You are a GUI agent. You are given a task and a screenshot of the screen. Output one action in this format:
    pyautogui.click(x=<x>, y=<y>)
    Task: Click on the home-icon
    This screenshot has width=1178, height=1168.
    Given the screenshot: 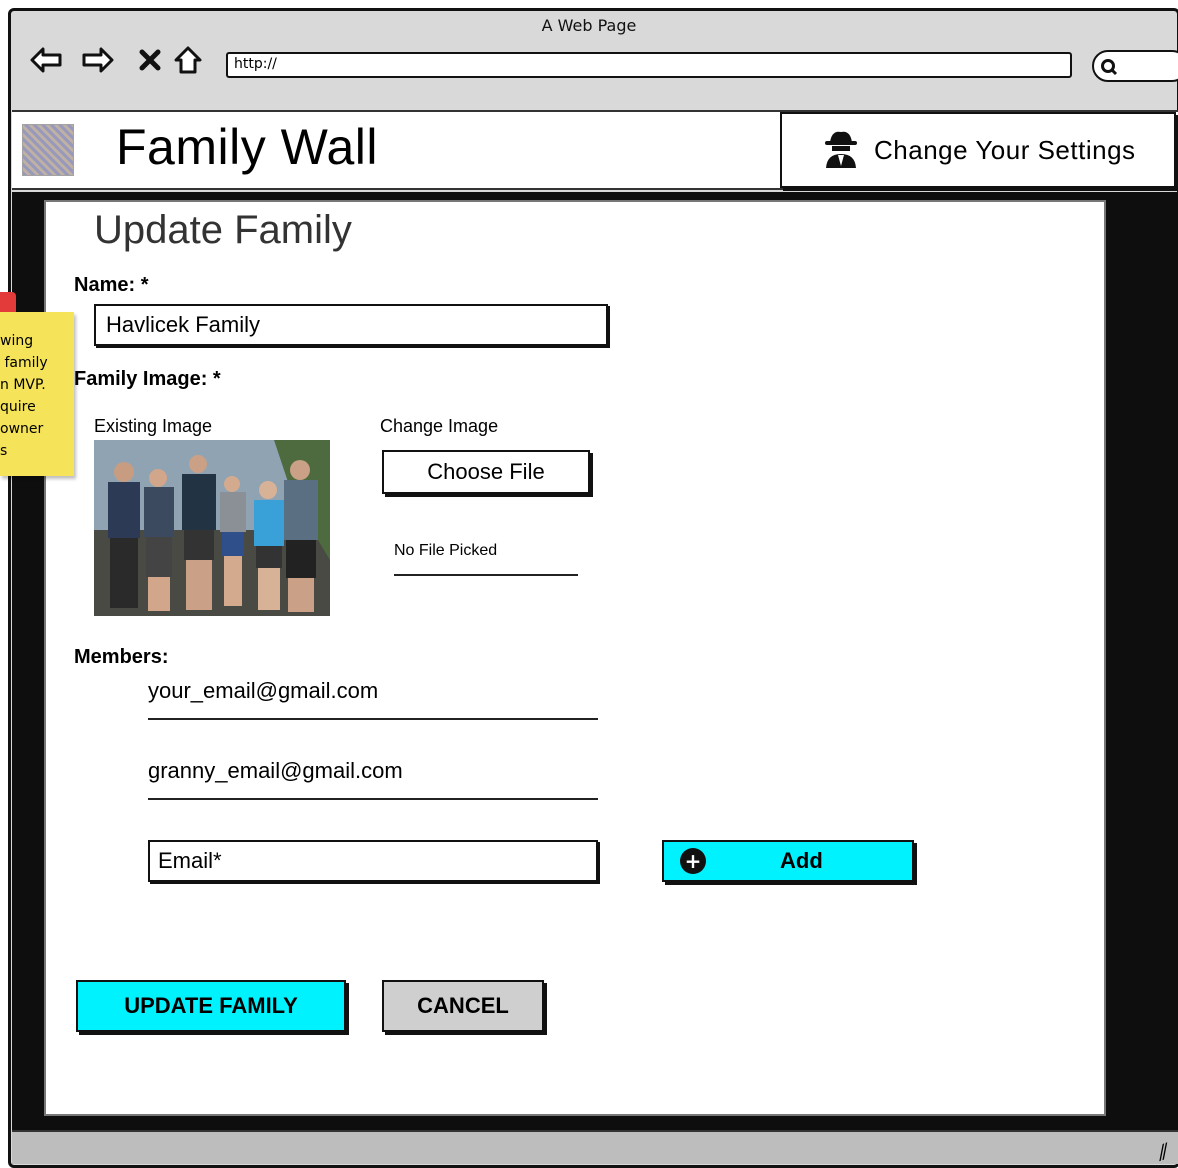 What is the action you would take?
    pyautogui.click(x=188, y=60)
    